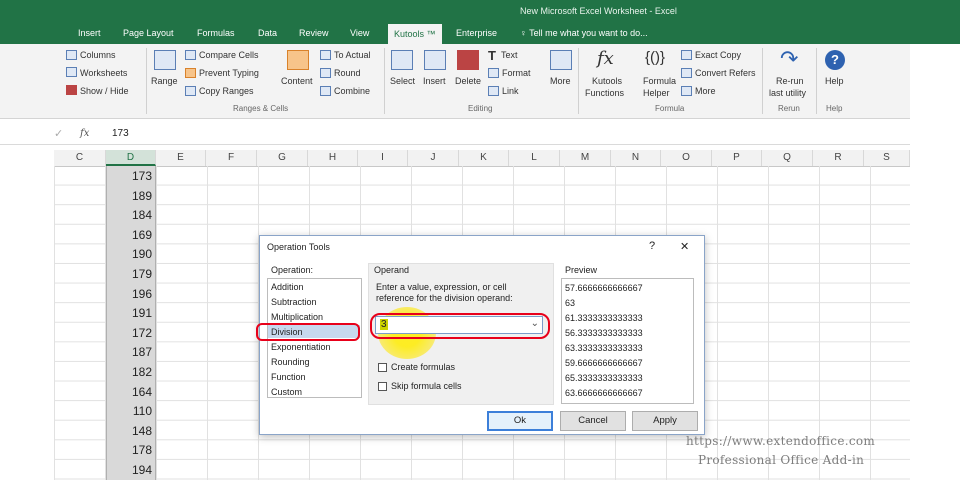 This screenshot has width=960, height=480. Describe the element at coordinates (297, 81) in the screenshot. I see `content-button: Content` at that location.